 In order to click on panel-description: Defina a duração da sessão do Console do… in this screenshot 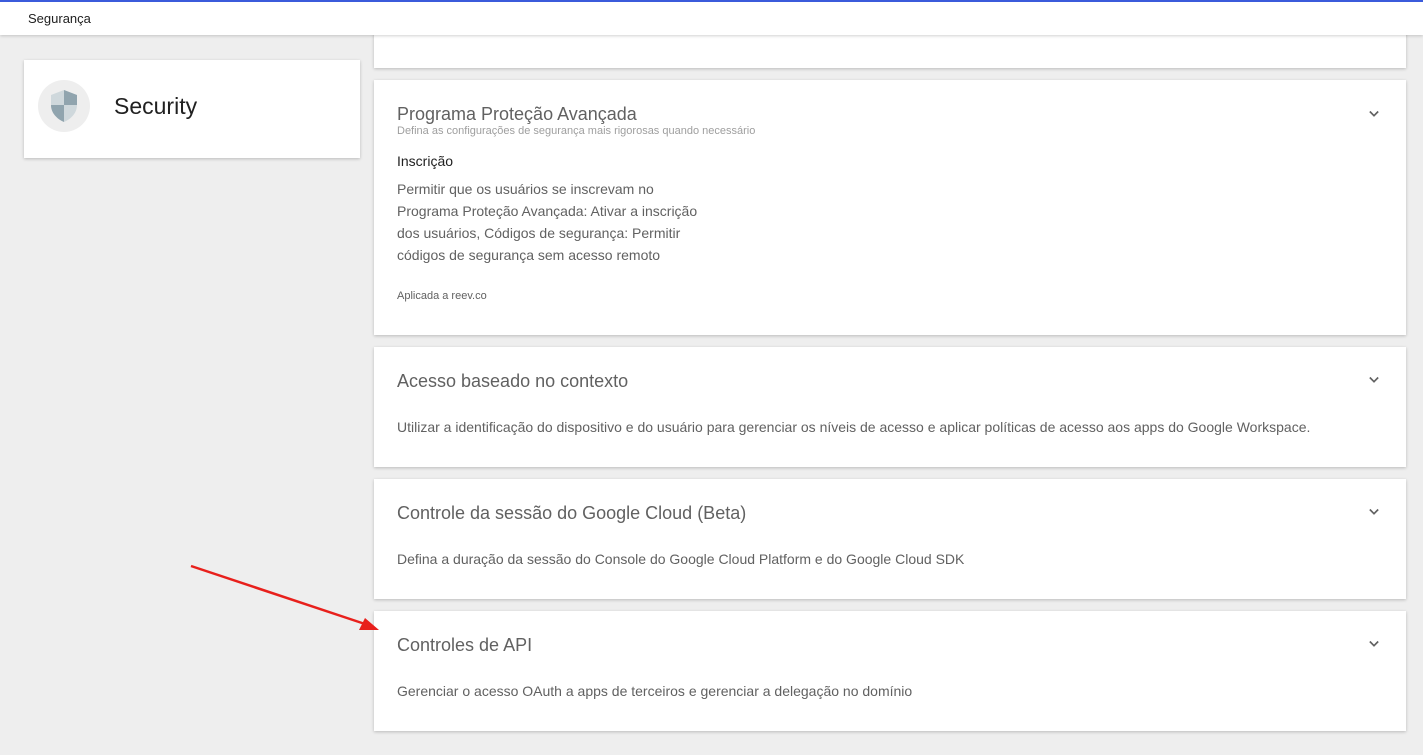, I will do `click(681, 559)`.